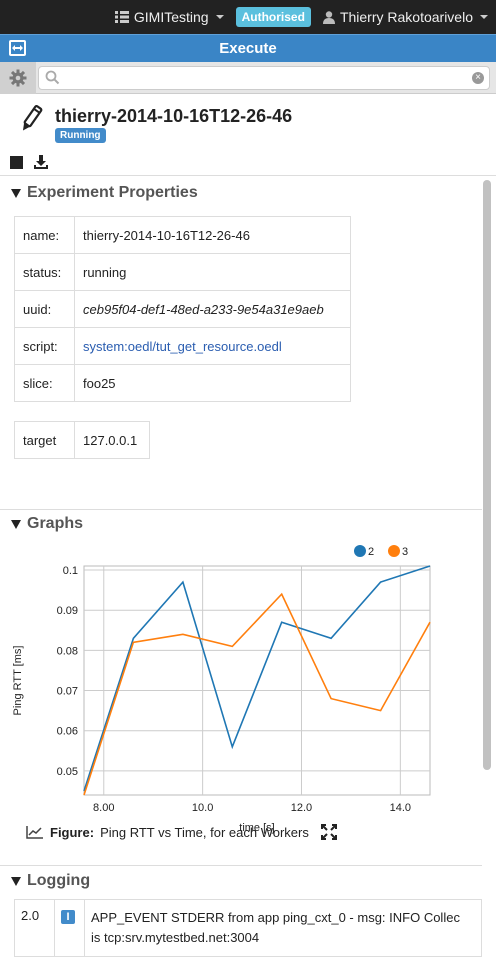  I want to click on info-badge: I, so click(68, 917).